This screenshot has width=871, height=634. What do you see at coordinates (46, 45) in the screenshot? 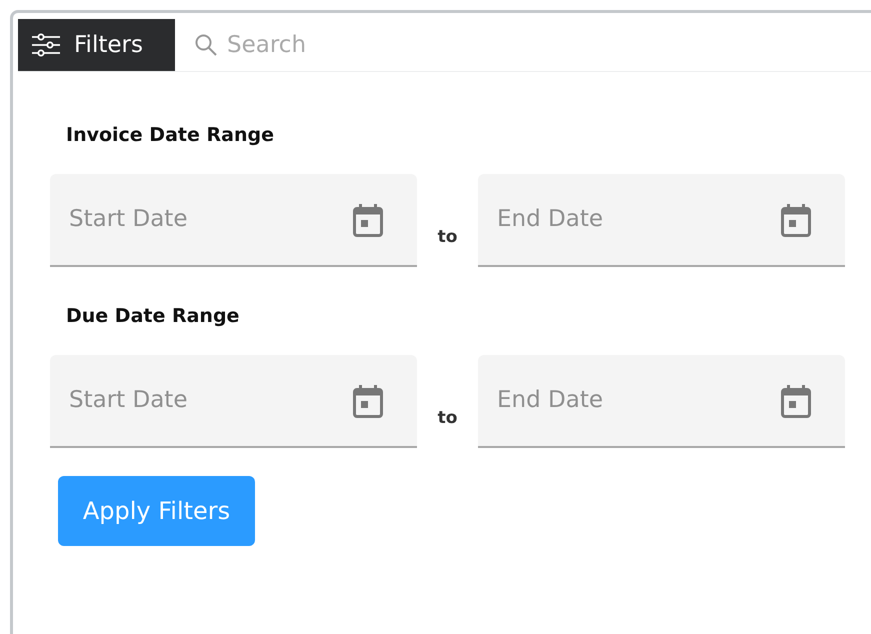
I see `sliders-icon` at bounding box center [46, 45].